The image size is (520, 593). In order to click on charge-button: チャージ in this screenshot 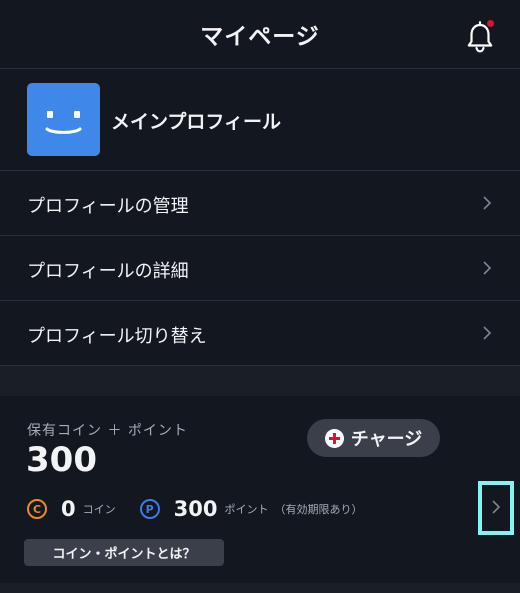, I will do `click(373, 438)`.